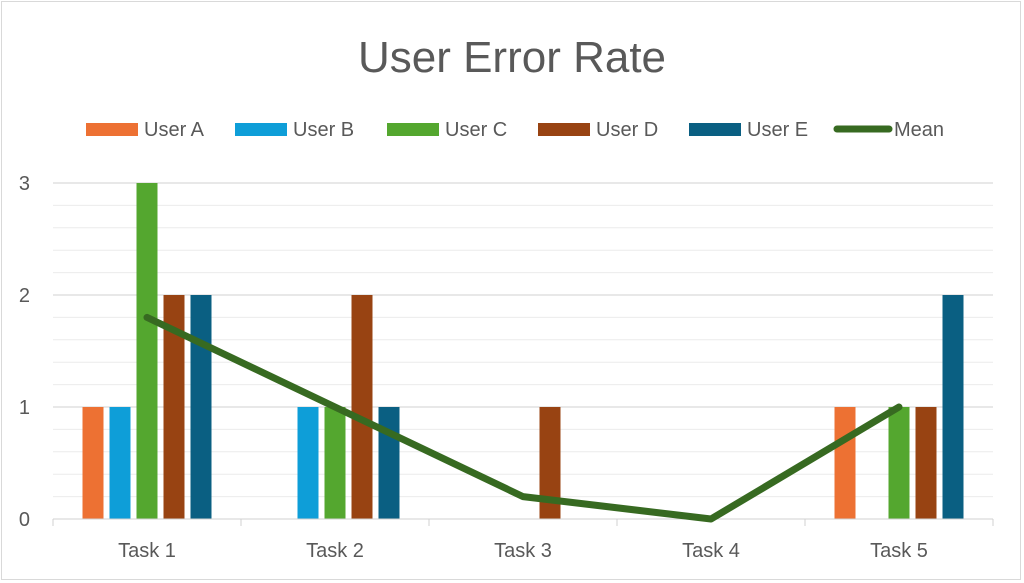  Describe the element at coordinates (888, 130) in the screenshot. I see `legend-item-mean: Mean` at that location.